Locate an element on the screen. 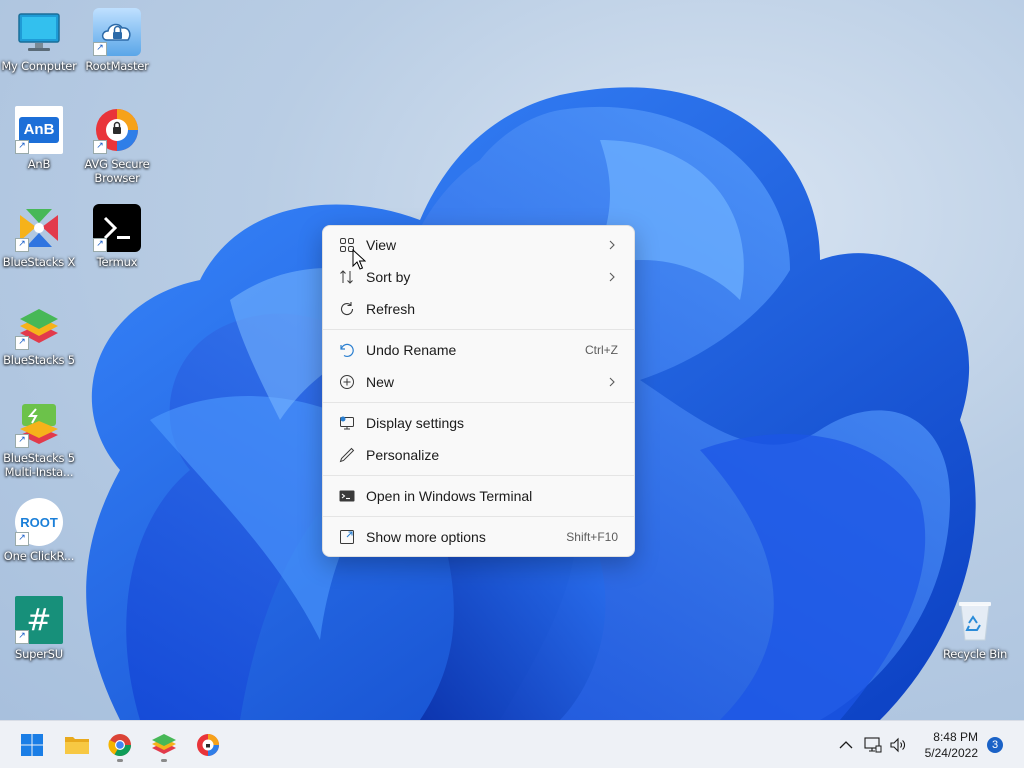  chevron-up-icon is located at coordinates (846, 745).